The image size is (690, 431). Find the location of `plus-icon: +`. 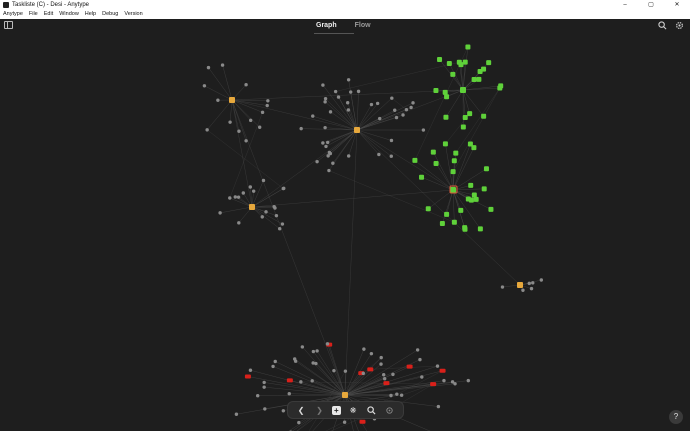

plus-icon: + is located at coordinates (336, 410).